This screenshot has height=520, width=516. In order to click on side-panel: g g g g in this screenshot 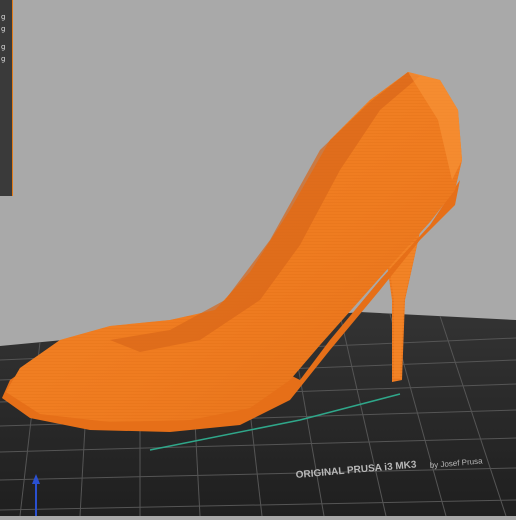, I will do `click(6, 98)`.